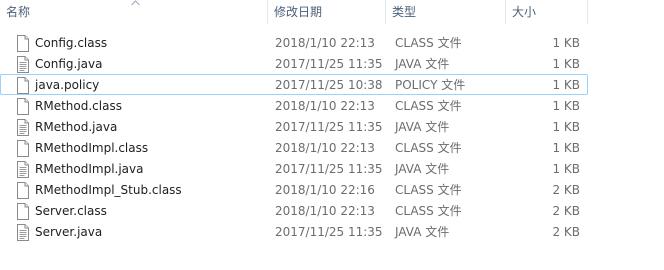 This screenshot has height=270, width=664. What do you see at coordinates (446, 12) in the screenshot?
I see `column-header-type: 类型` at bounding box center [446, 12].